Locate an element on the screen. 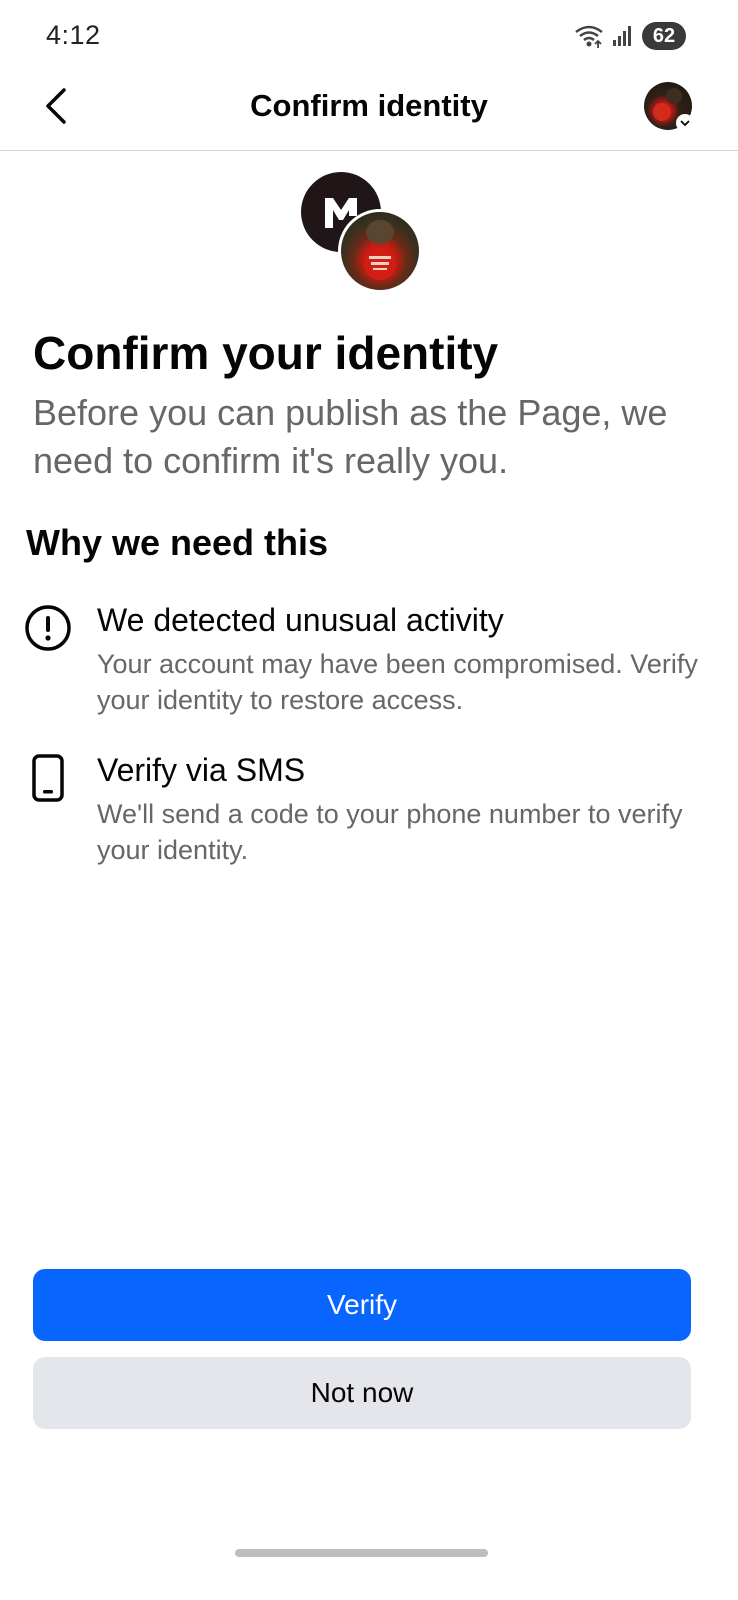  battery-level: 62 is located at coordinates (664, 35).